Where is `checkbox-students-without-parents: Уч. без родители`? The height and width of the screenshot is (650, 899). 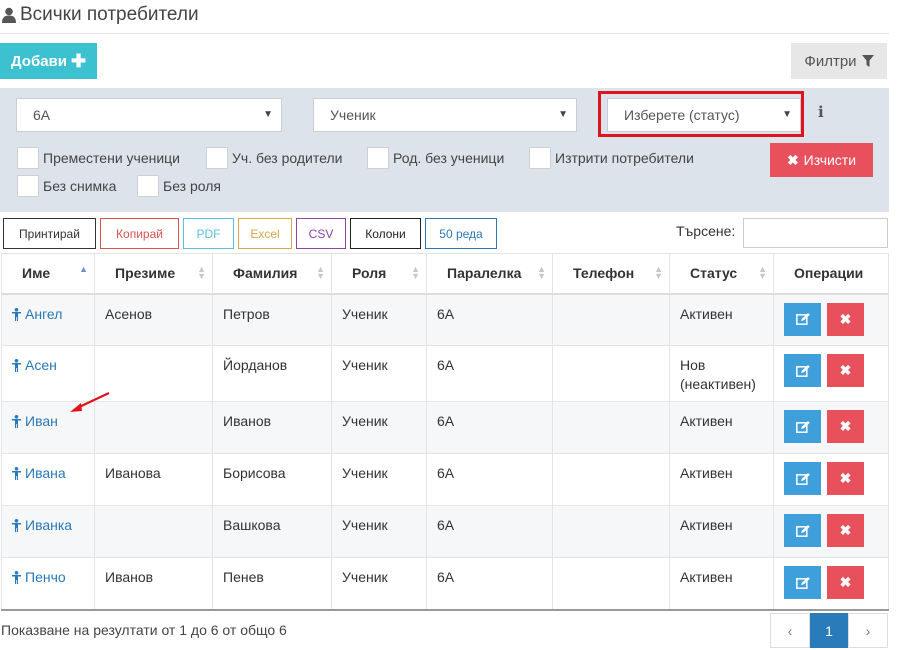
checkbox-students-without-parents: Уч. без родители is located at coordinates (274, 158).